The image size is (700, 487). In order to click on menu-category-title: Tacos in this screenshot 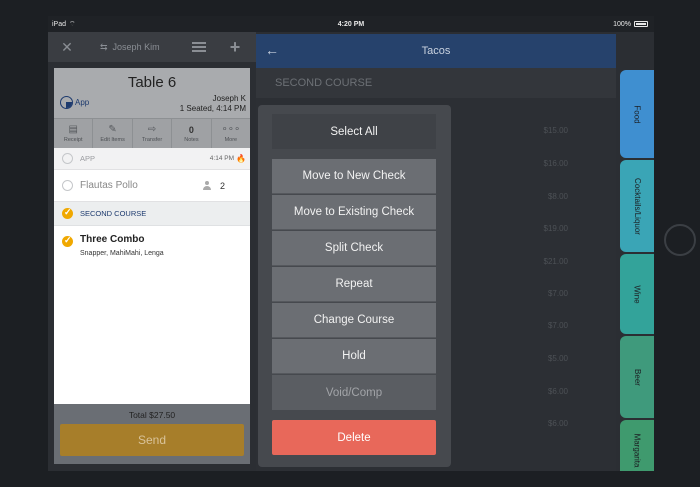, I will do `click(436, 51)`.